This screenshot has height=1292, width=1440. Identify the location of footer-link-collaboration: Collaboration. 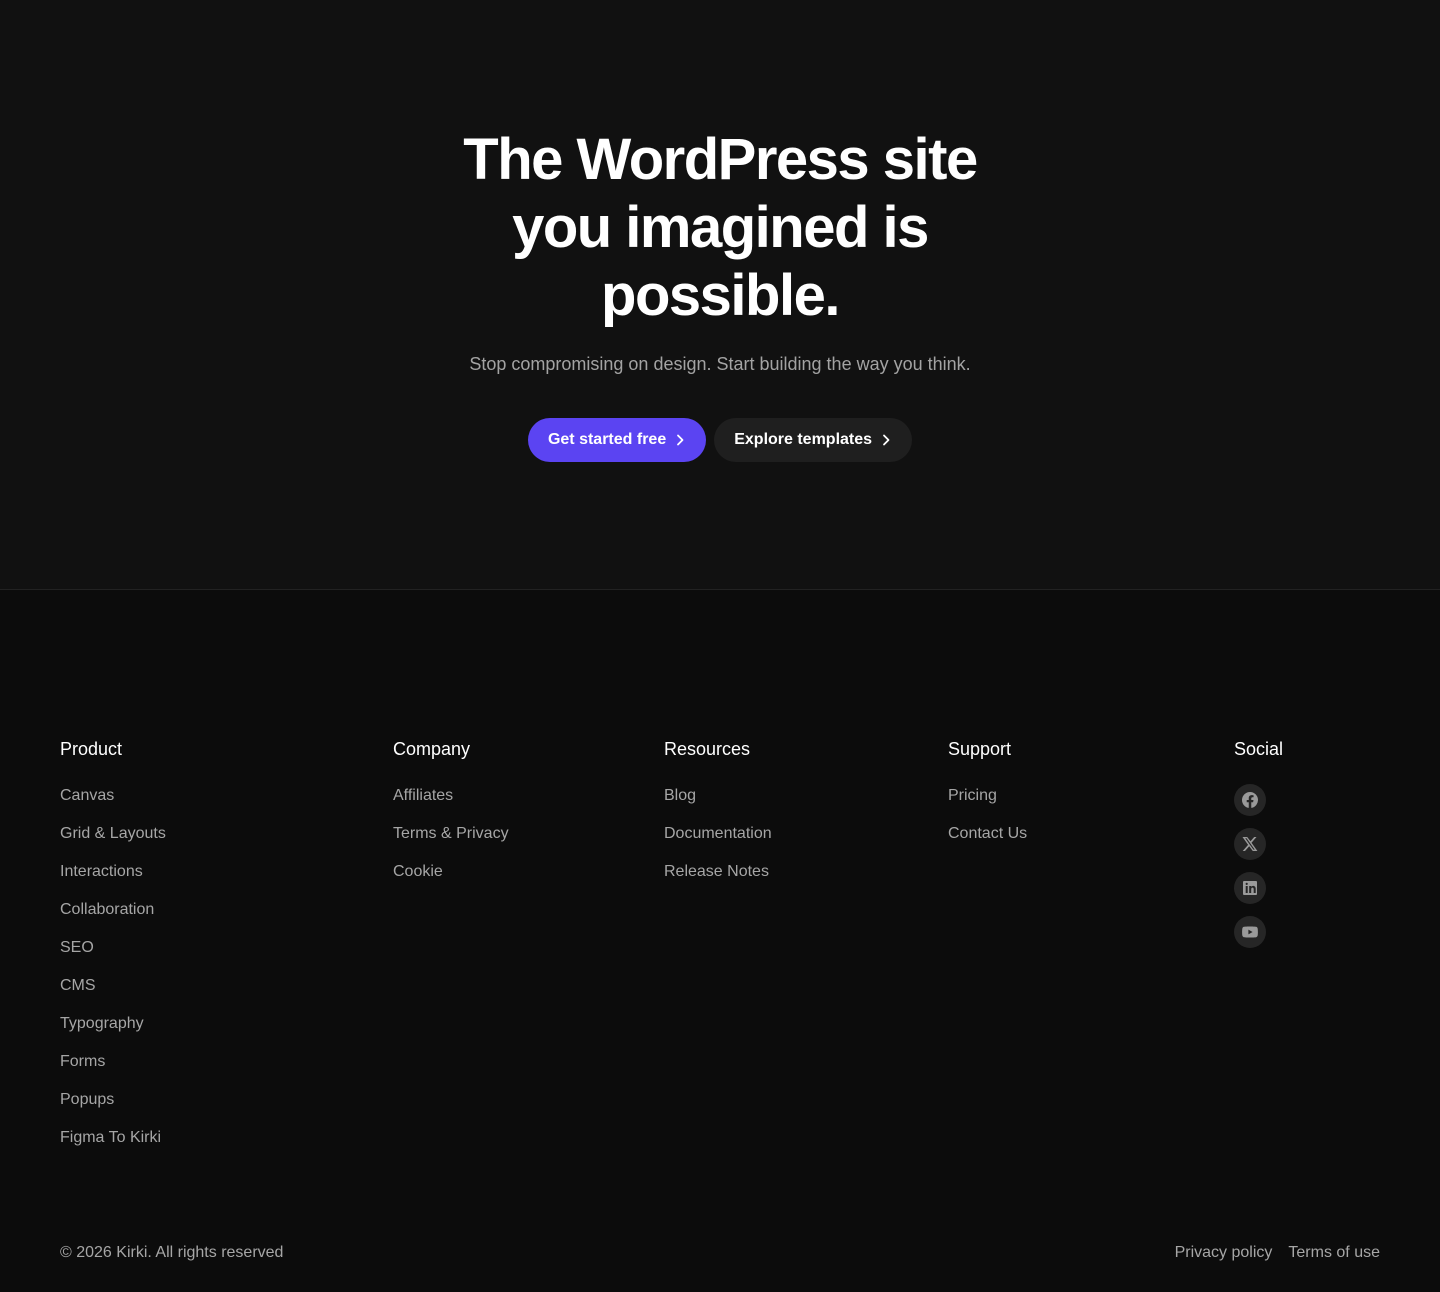
(107, 909).